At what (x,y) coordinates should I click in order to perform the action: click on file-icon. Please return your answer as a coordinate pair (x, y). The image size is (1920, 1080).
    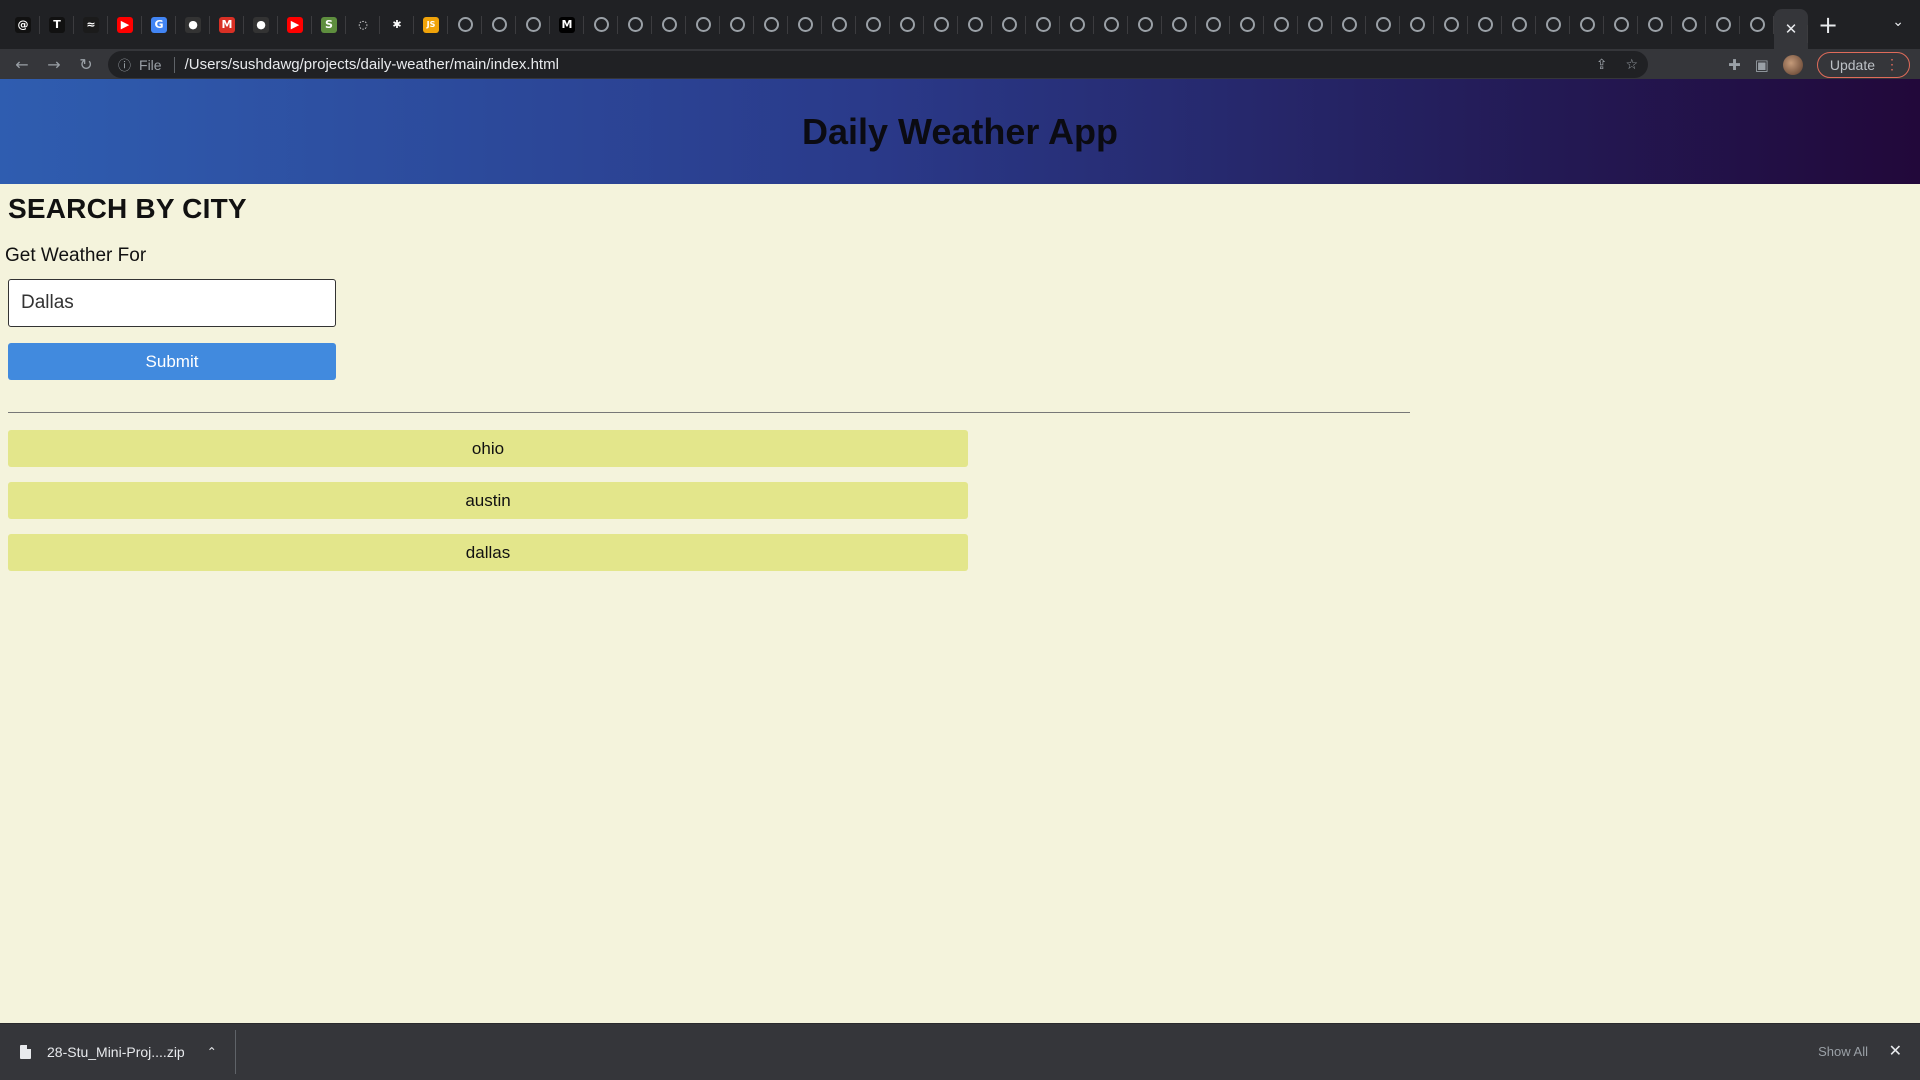
    Looking at the image, I should click on (25, 1052).